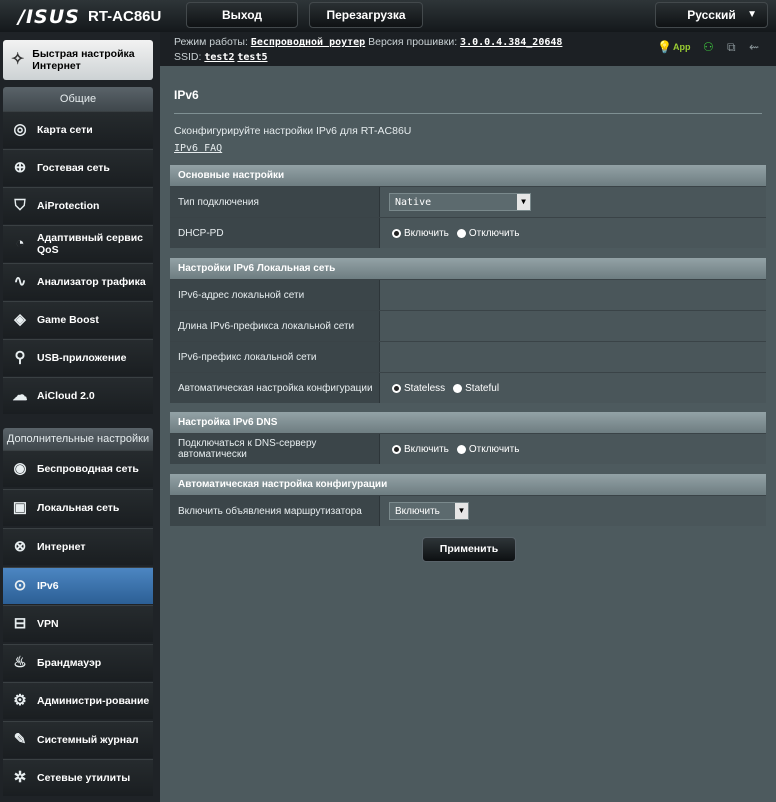  I want to click on globe-icon: ⊗, so click(20, 546).